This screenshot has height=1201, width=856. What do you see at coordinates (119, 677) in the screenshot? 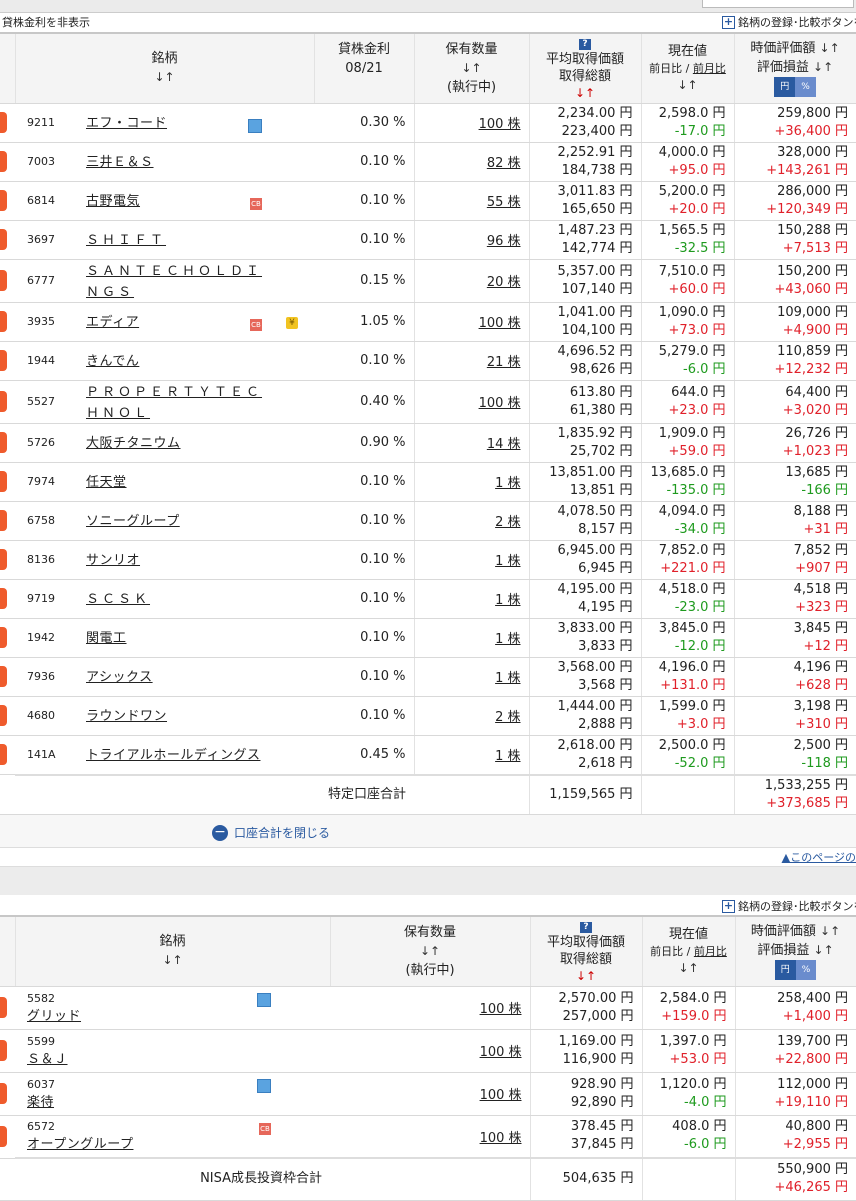
I see `stock-name-link: アシックス` at bounding box center [119, 677].